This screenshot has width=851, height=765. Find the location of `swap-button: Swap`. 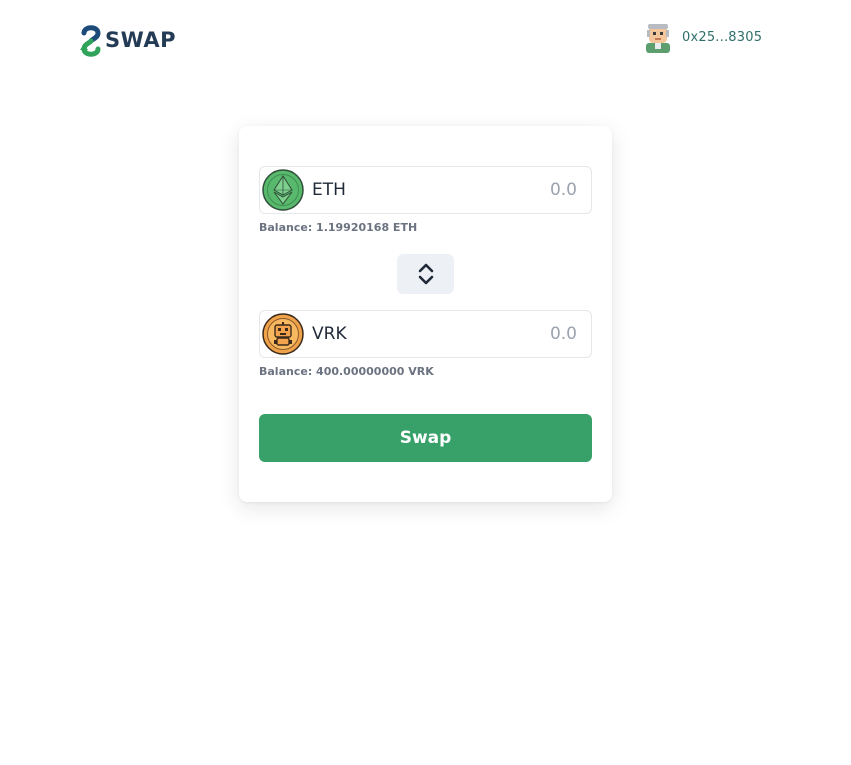

swap-button: Swap is located at coordinates (425, 438).